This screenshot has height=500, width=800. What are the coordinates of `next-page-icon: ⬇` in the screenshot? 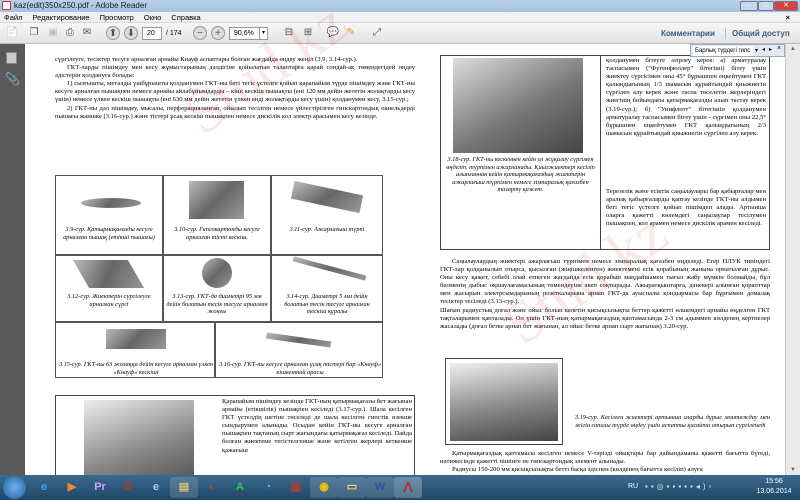 It's located at (131, 33).